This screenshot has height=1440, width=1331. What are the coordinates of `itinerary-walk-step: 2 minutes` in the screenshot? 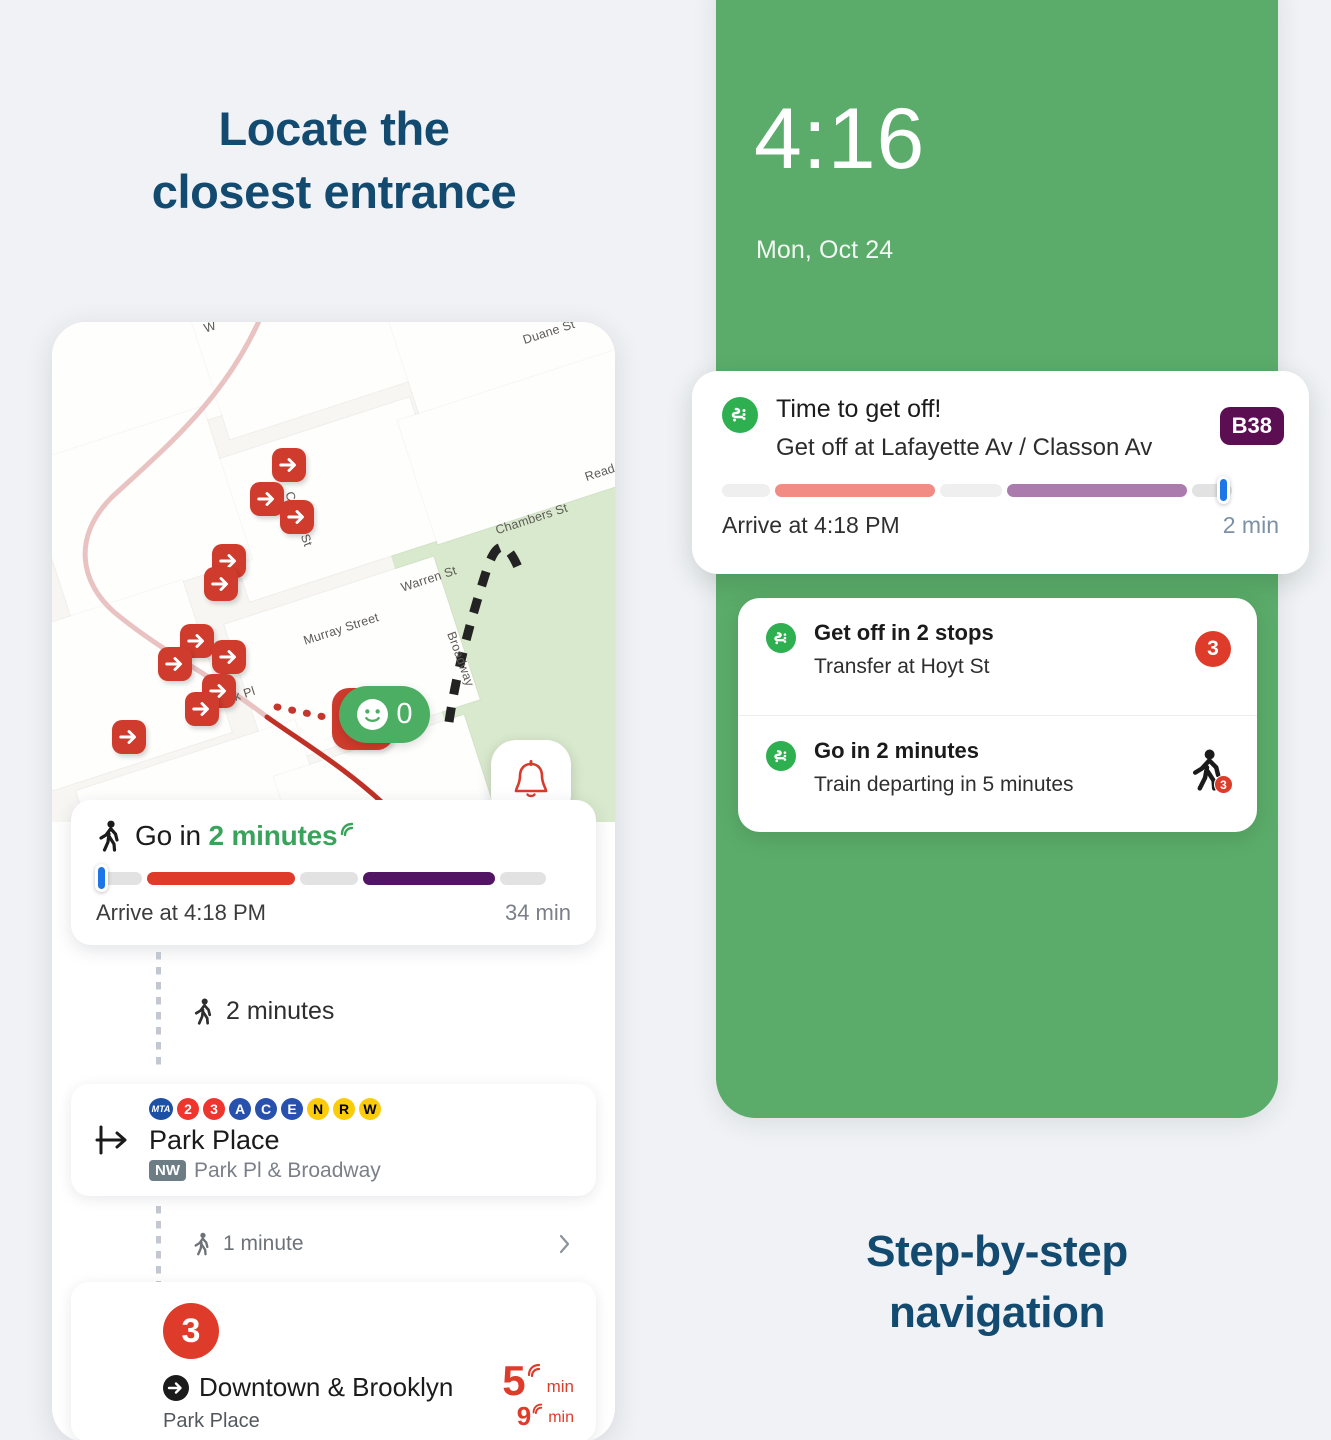 It's located at (263, 1011).